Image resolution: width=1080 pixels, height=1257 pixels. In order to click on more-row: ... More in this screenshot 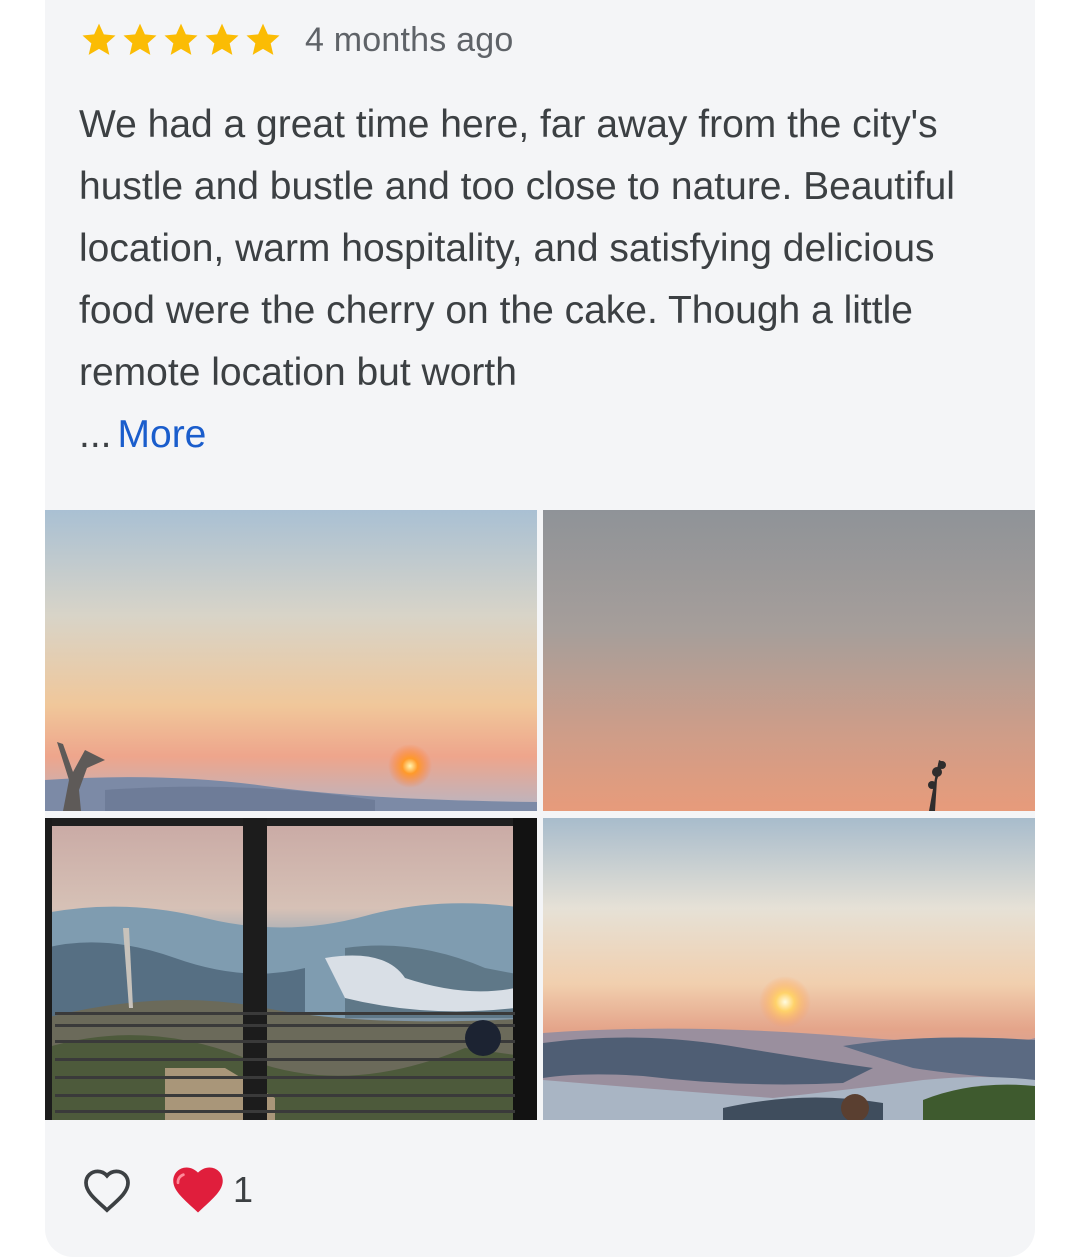, I will do `click(142, 435)`.